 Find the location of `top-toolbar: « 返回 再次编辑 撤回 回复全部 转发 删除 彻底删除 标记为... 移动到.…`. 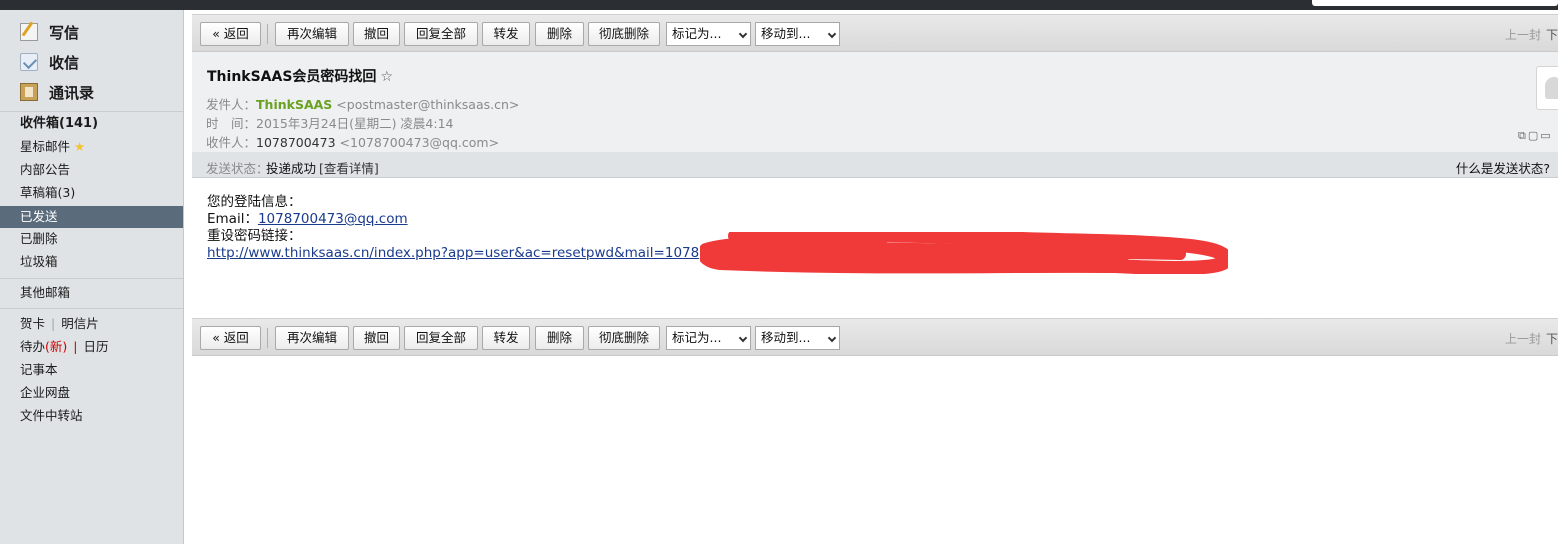

top-toolbar: « 返回 再次编辑 撤回 回复全部 转发 删除 彻底删除 标记为... 移动到.… is located at coordinates (875, 33).